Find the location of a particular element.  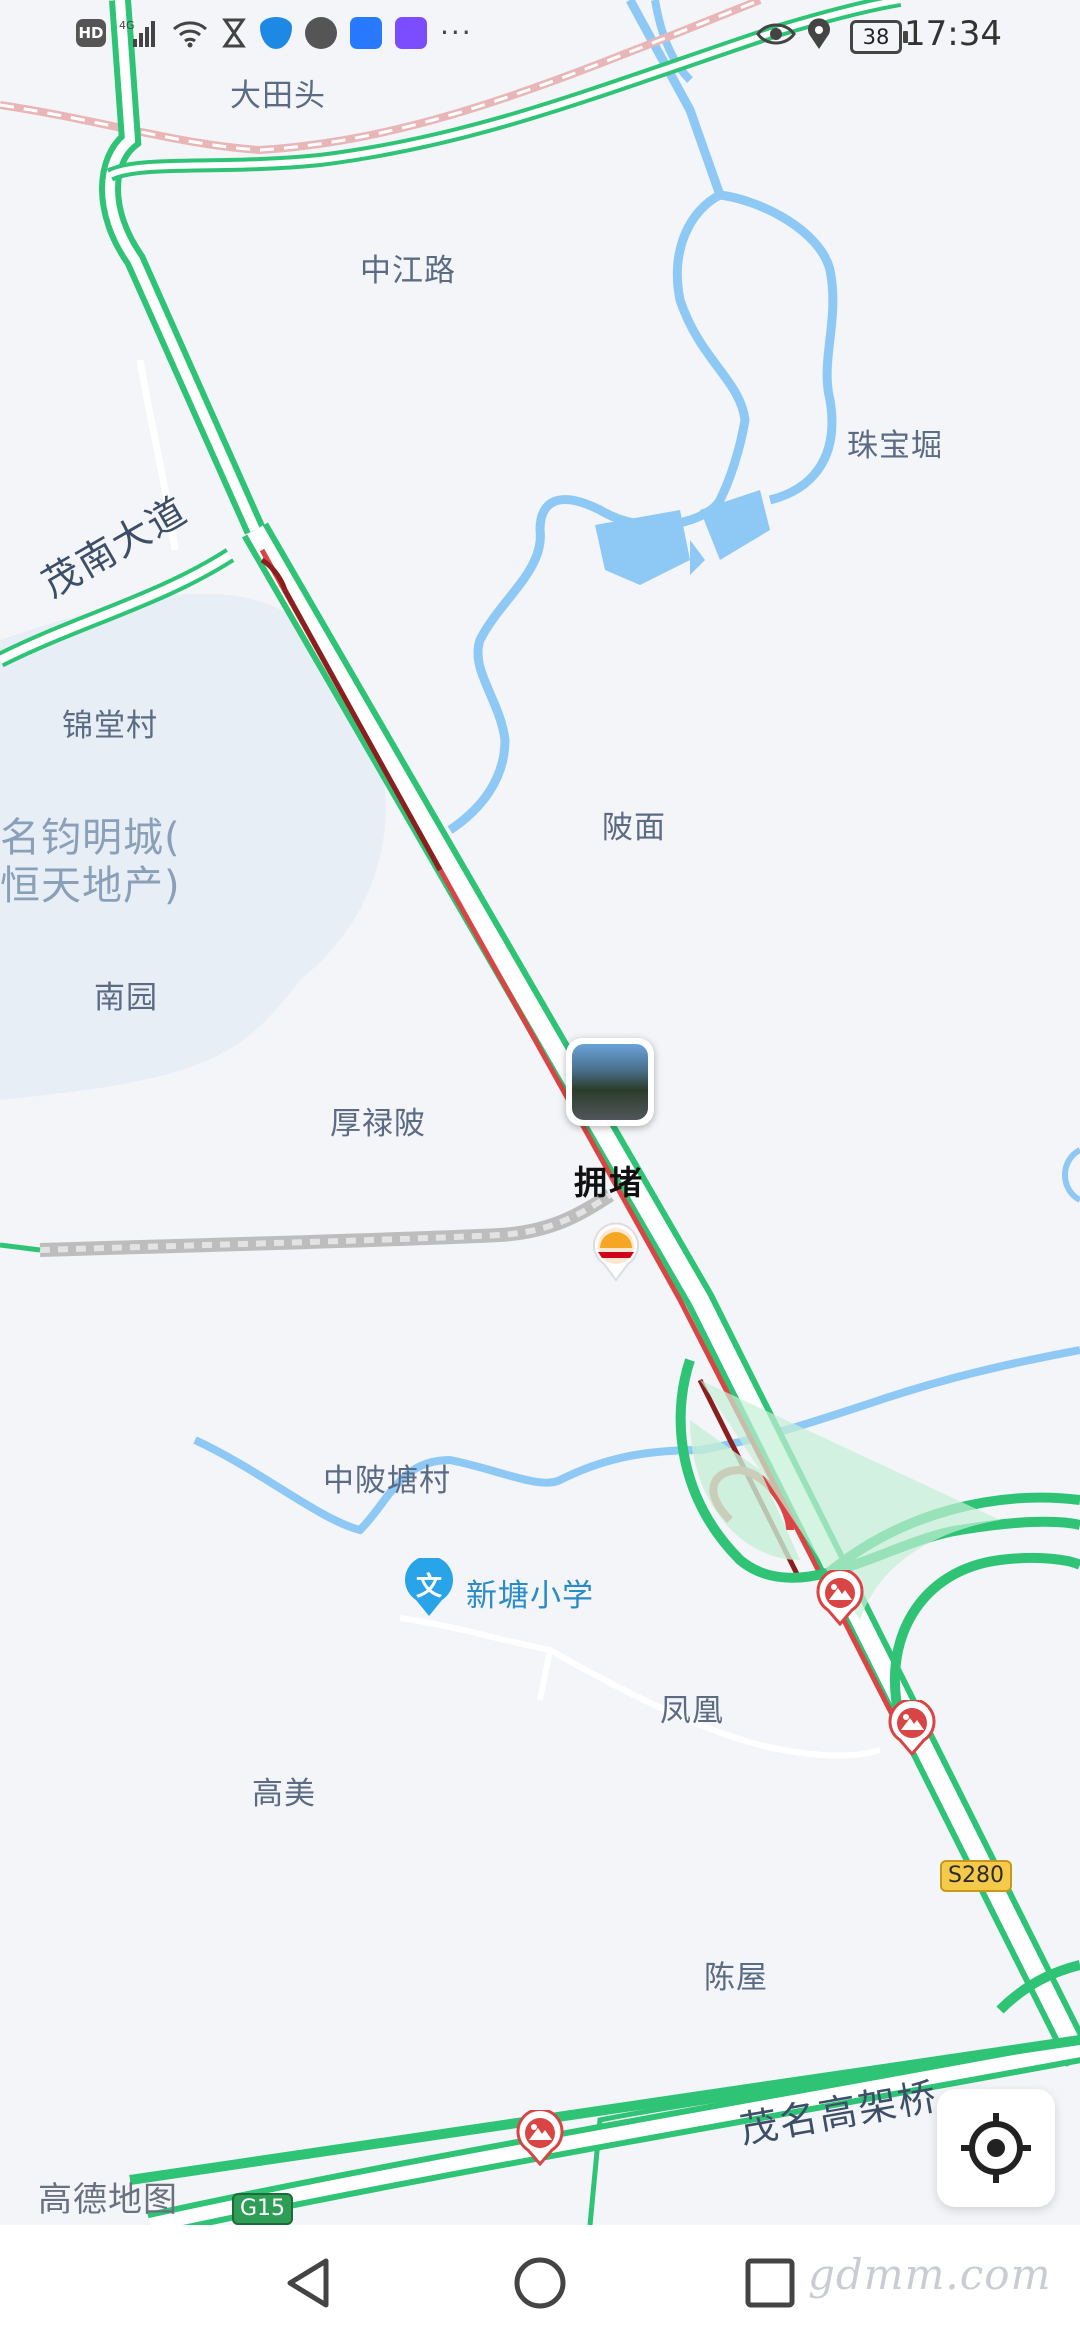

home-circle-icon is located at coordinates (540, 2283).